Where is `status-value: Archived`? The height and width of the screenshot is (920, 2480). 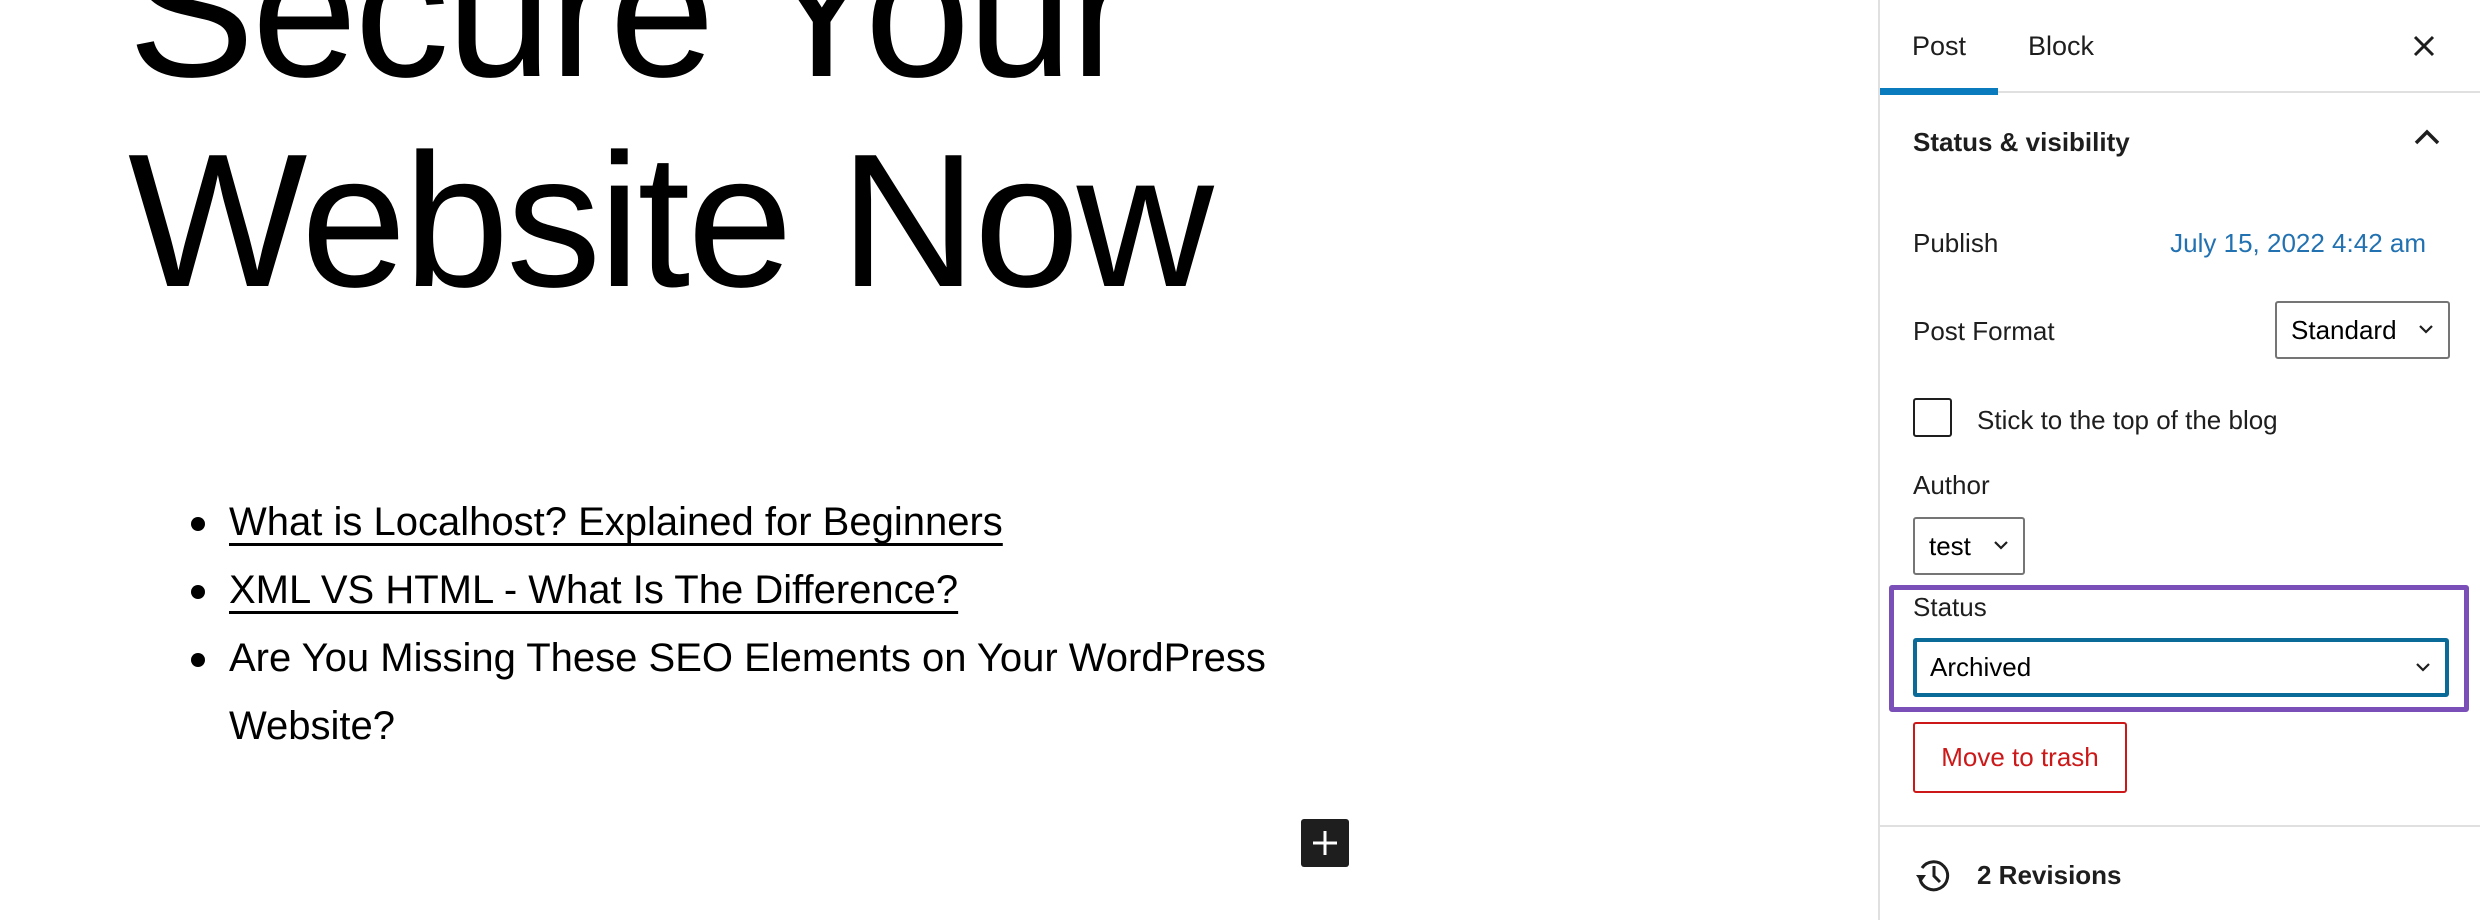
status-value: Archived is located at coordinates (1981, 667).